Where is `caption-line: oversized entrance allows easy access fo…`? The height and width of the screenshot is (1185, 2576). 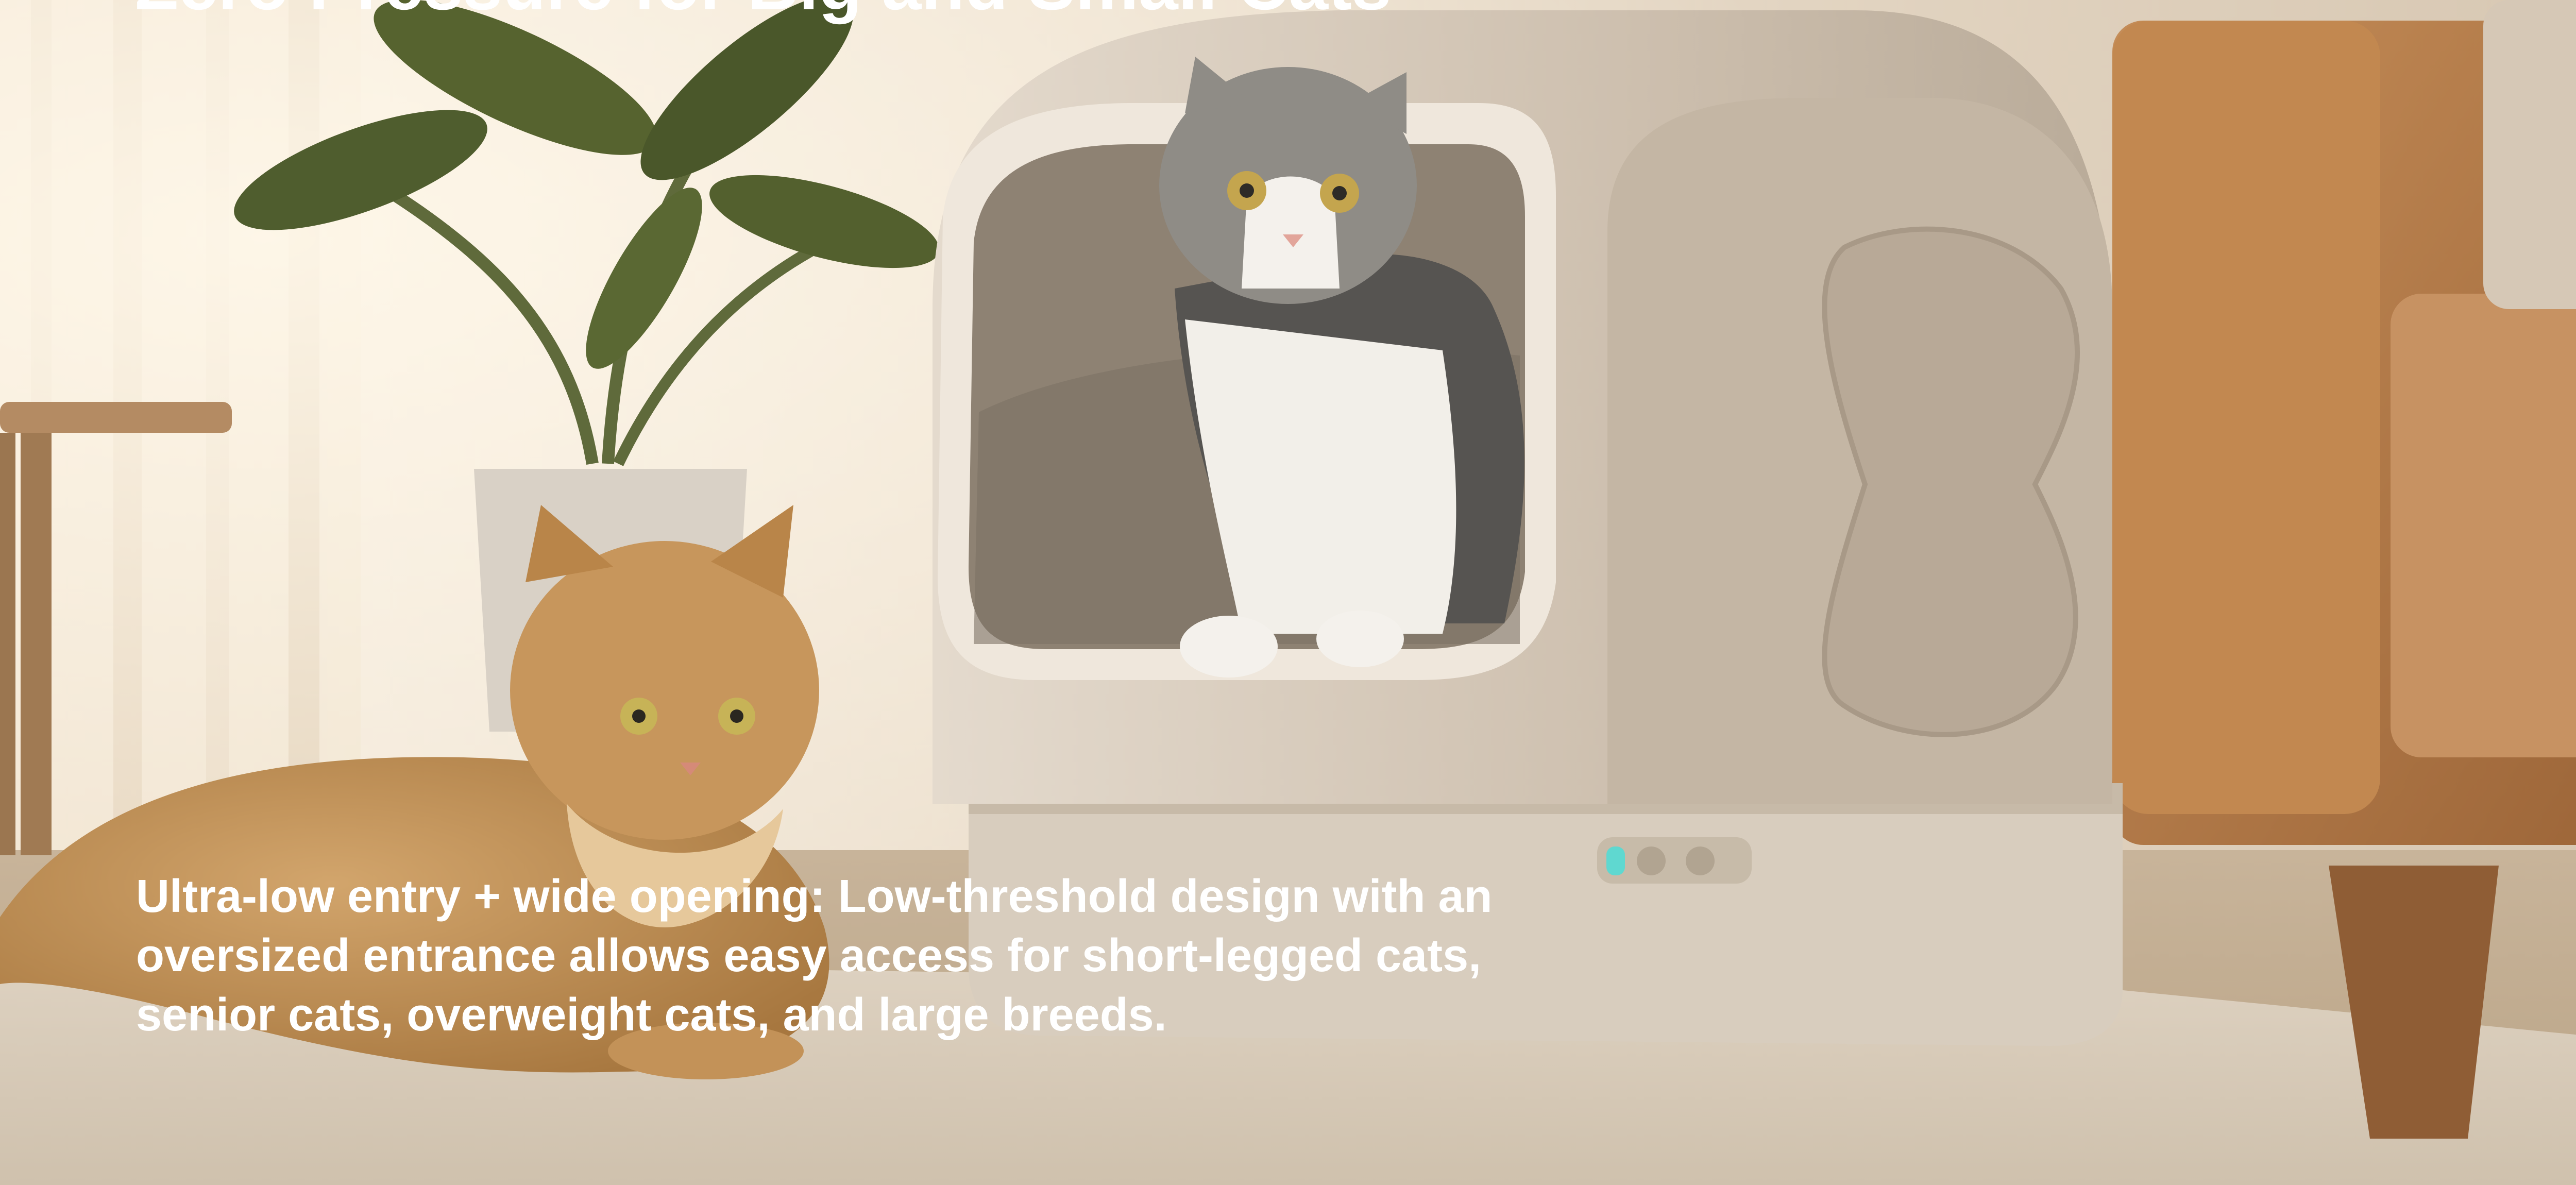
caption-line: oversized entrance allows easy access fo… is located at coordinates (809, 956).